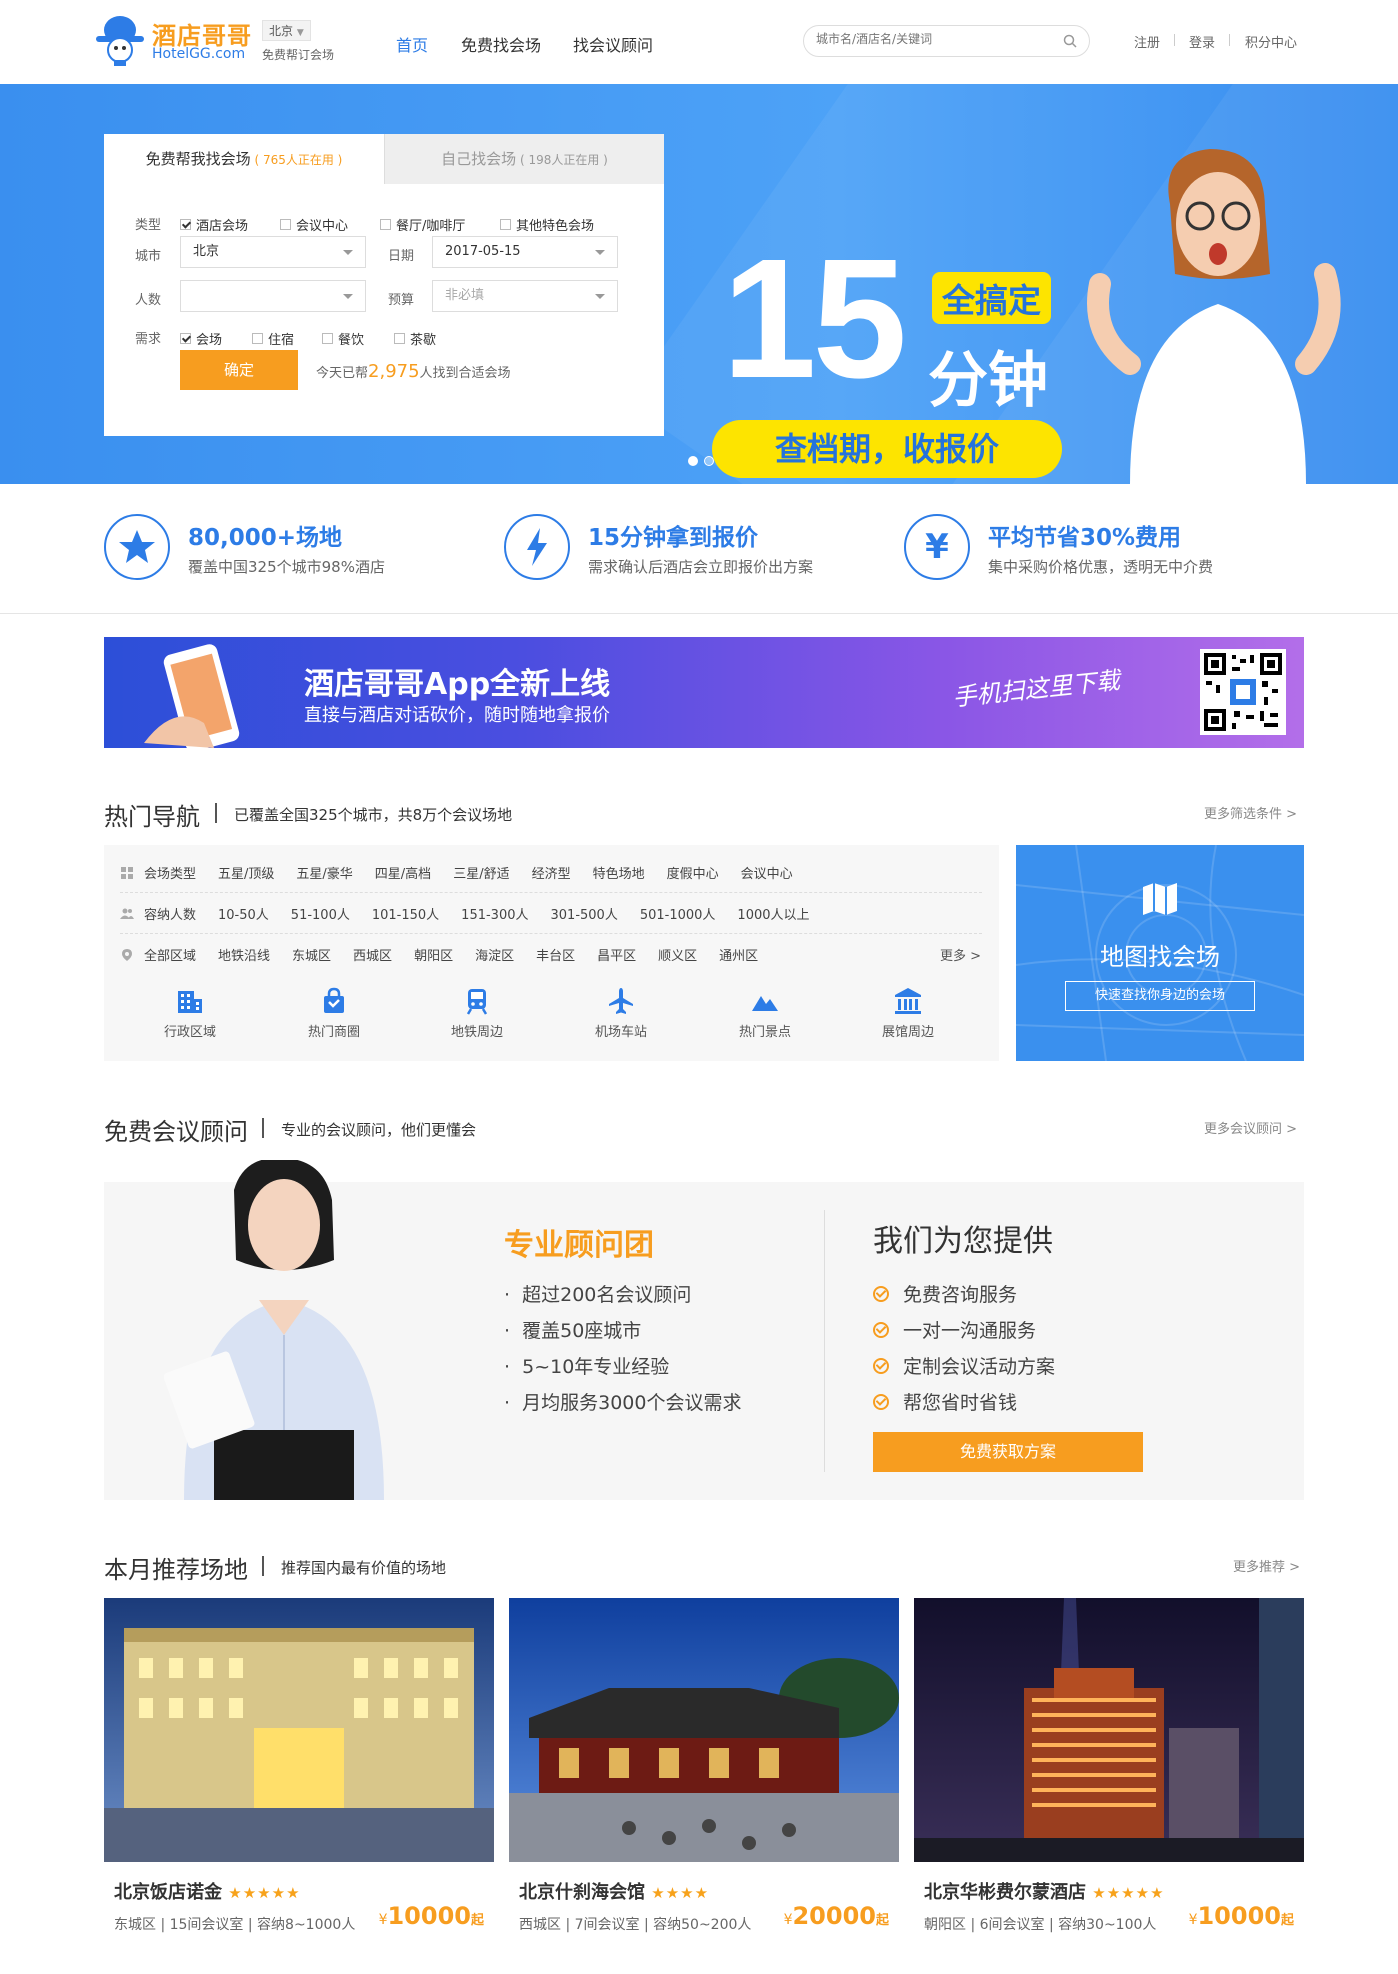  I want to click on date-label: 日期, so click(401, 256).